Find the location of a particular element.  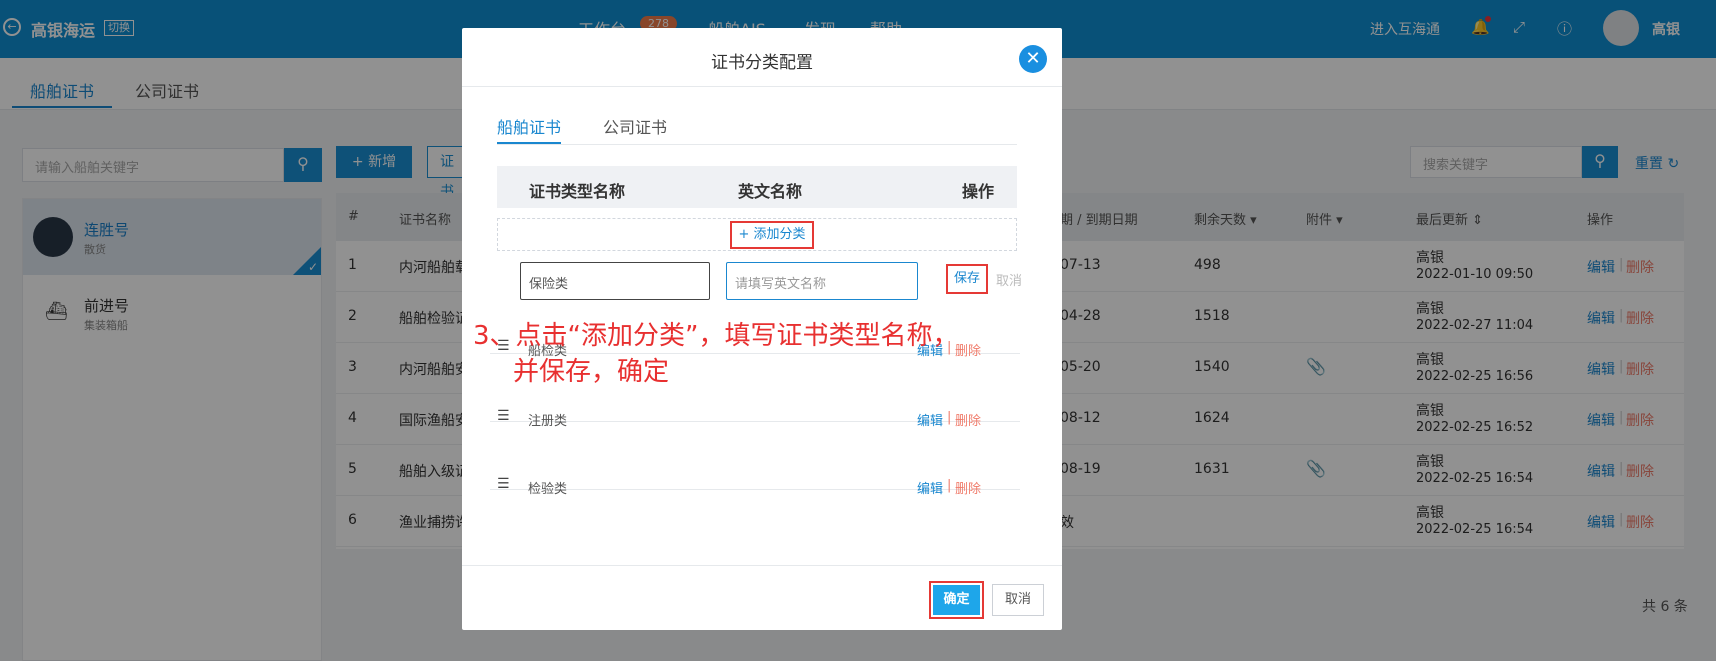

confirm-label: 确定 is located at coordinates (956, 600).